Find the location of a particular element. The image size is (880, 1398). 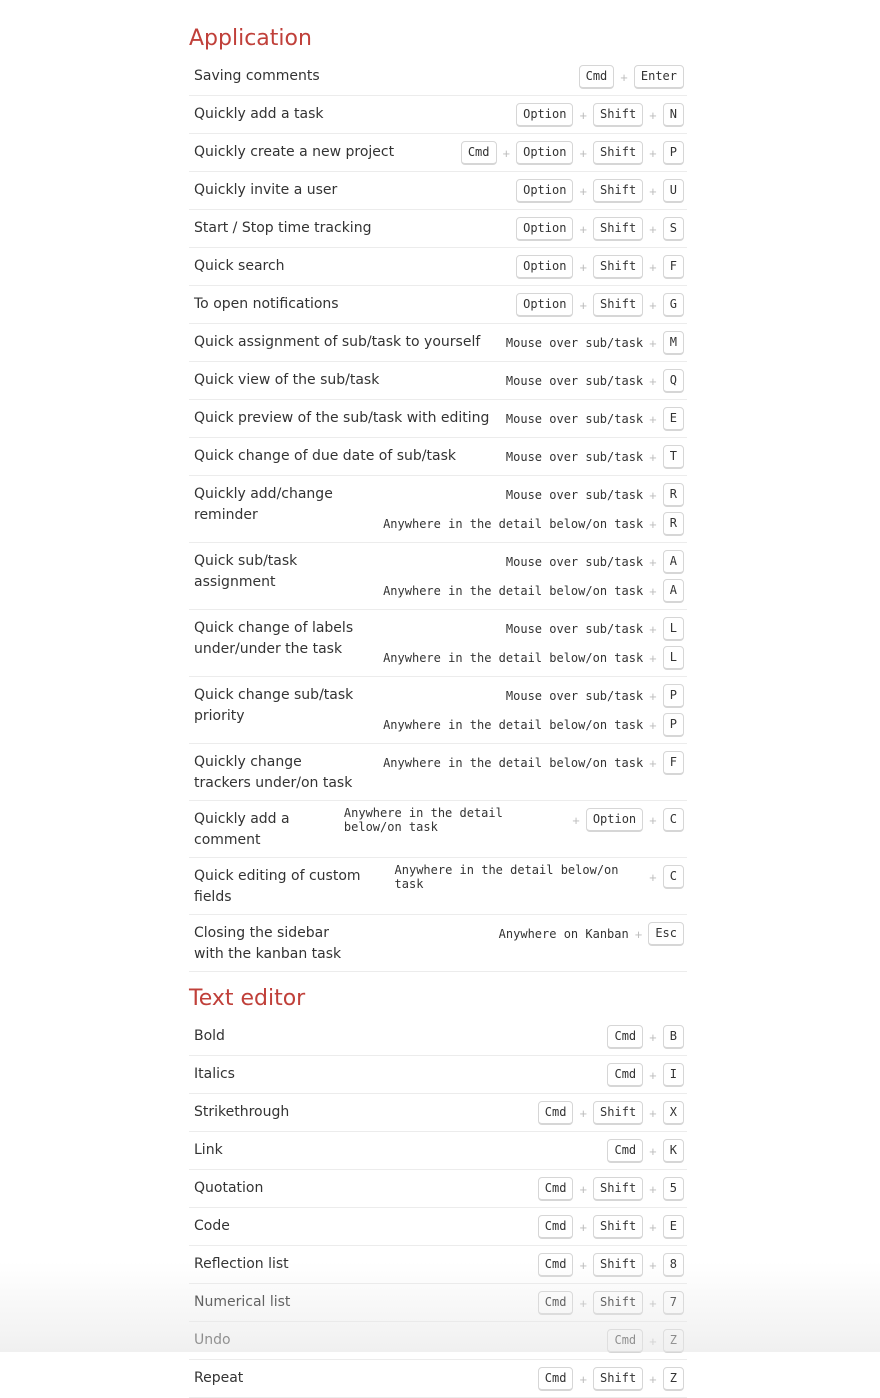

key-combos: Cmd + Option + Shift + P is located at coordinates (573, 153).